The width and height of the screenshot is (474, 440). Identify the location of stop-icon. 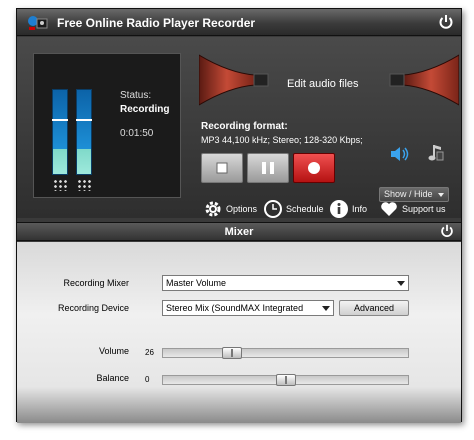
(222, 168).